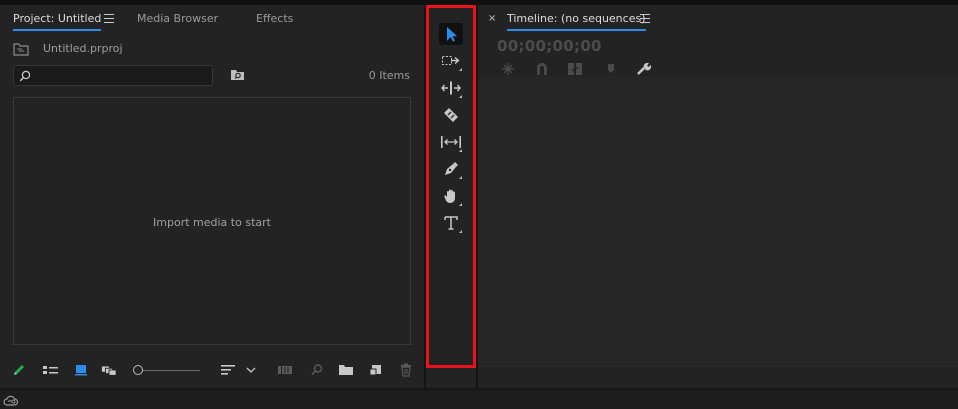  I want to click on tab-media-browser: Media Browser, so click(177, 18).